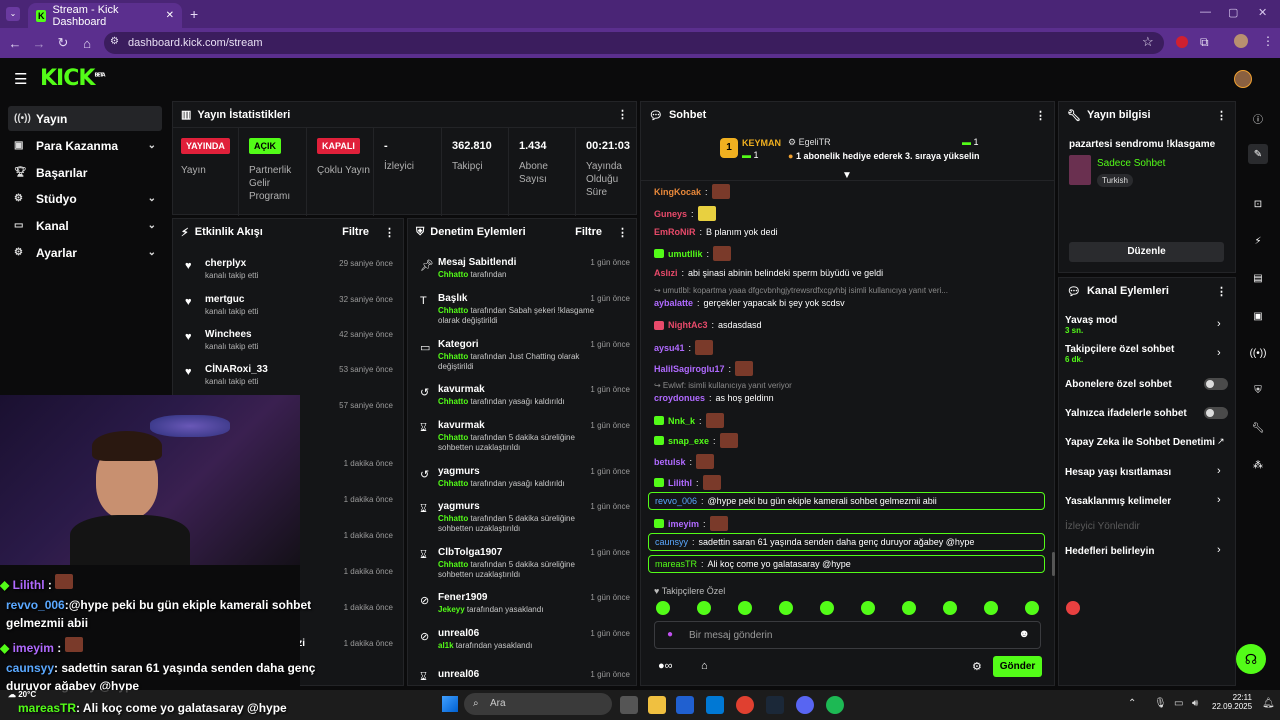  Describe the element at coordinates (1258, 353) in the screenshot. I see `broadcast-icon: ((•))` at that location.